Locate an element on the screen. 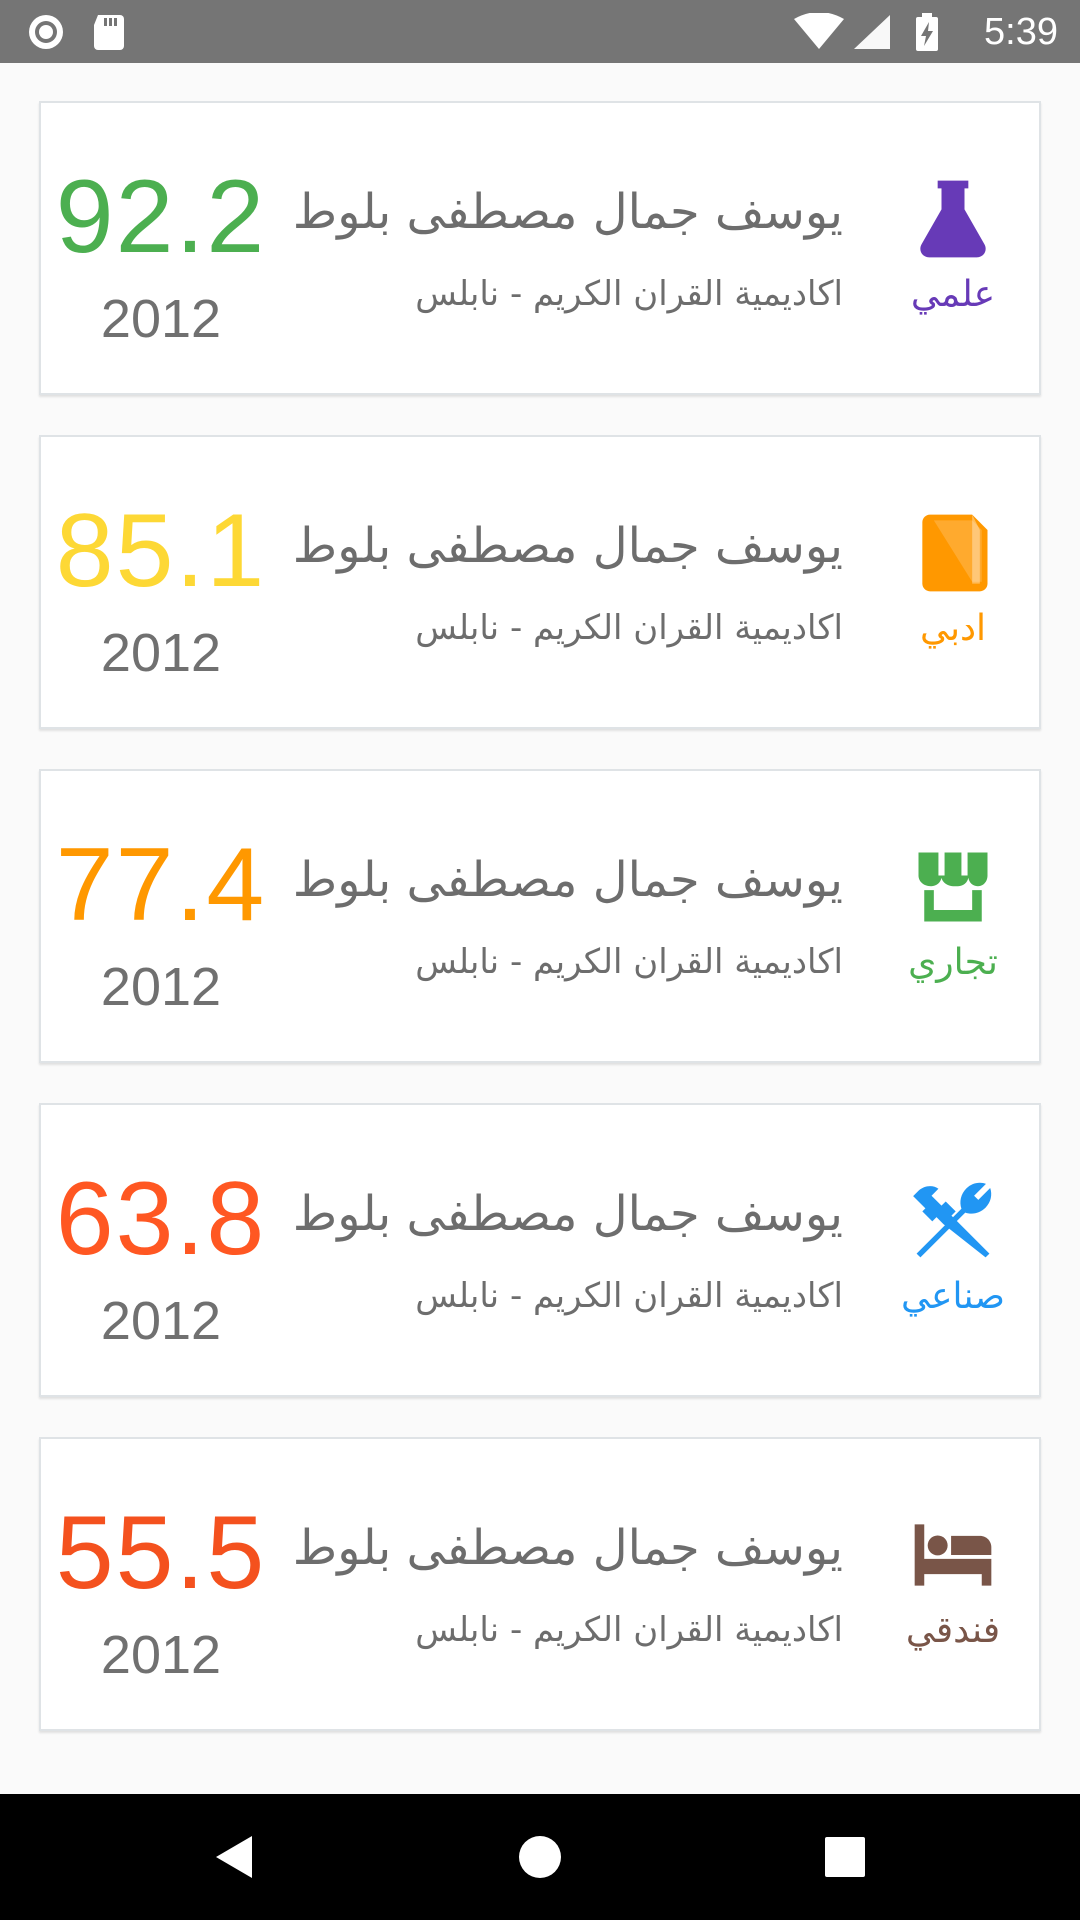 The width and height of the screenshot is (1080, 1920). notification-circle-icon is located at coordinates (46, 32).